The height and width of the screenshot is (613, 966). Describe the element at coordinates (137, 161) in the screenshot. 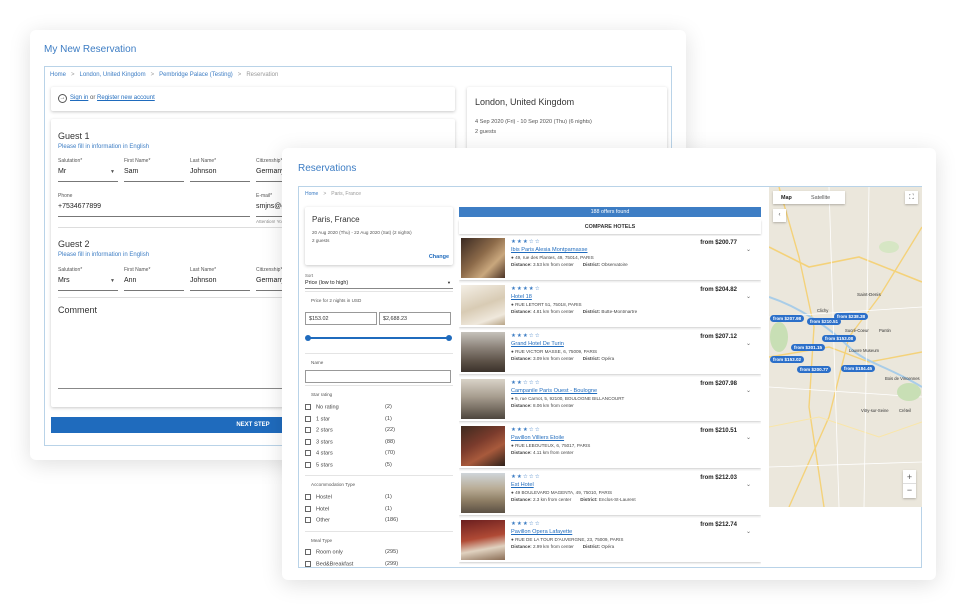

I see `first-name-label: First Name*` at that location.